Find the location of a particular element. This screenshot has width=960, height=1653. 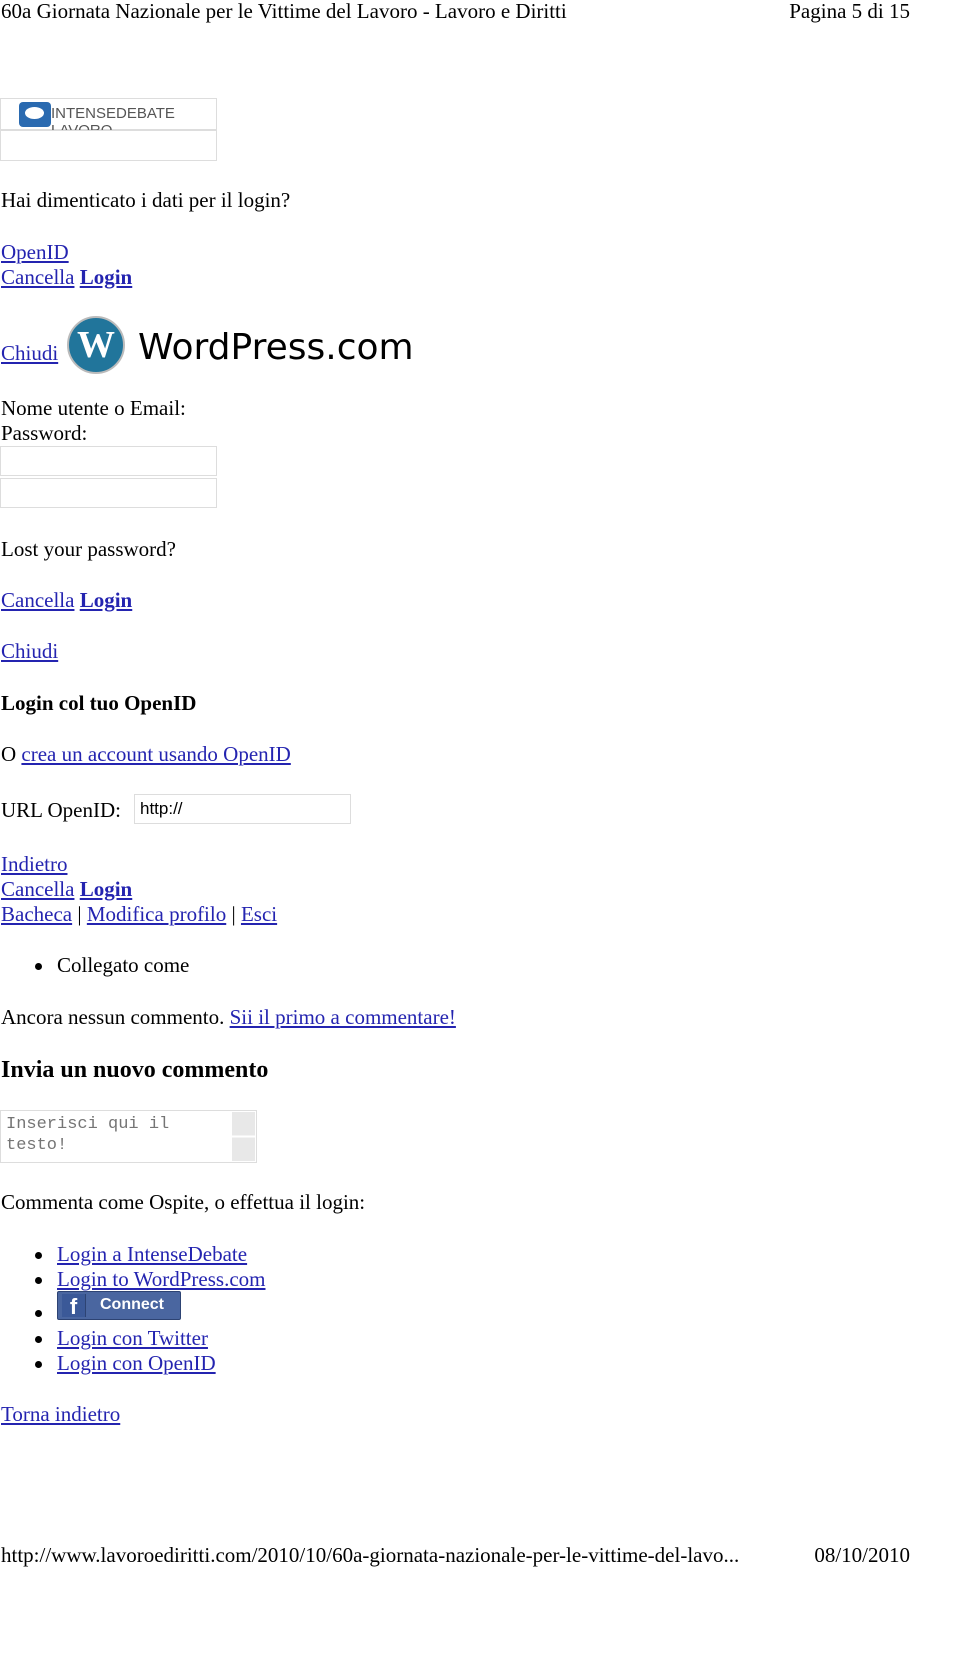

comment-textarea is located at coordinates (115, 1136).